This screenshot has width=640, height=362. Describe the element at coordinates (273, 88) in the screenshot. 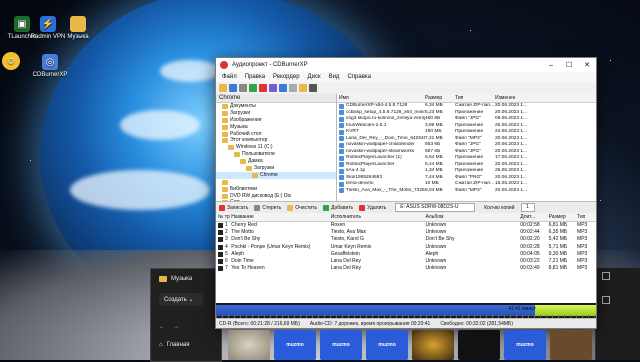

I see `disc-icon` at that location.